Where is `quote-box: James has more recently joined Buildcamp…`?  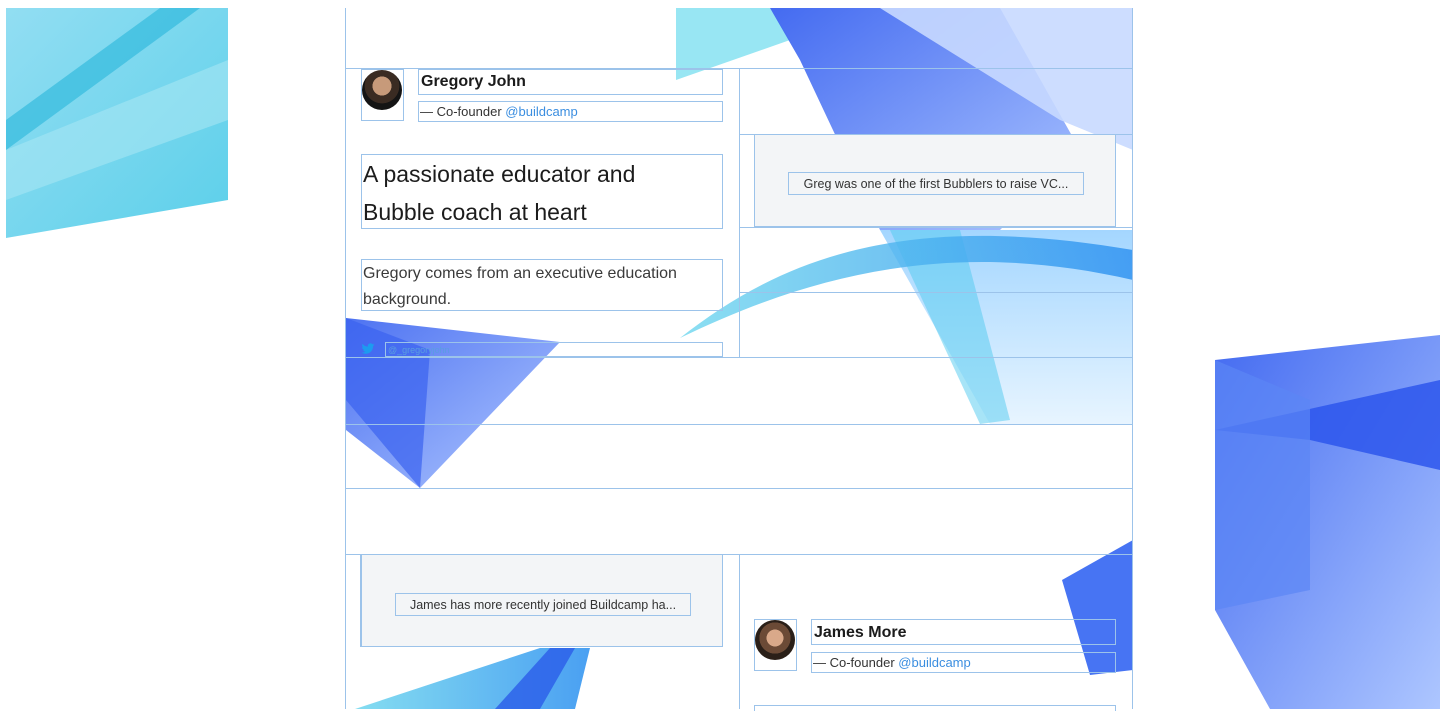 quote-box: James has more recently joined Buildcamp… is located at coordinates (543, 604).